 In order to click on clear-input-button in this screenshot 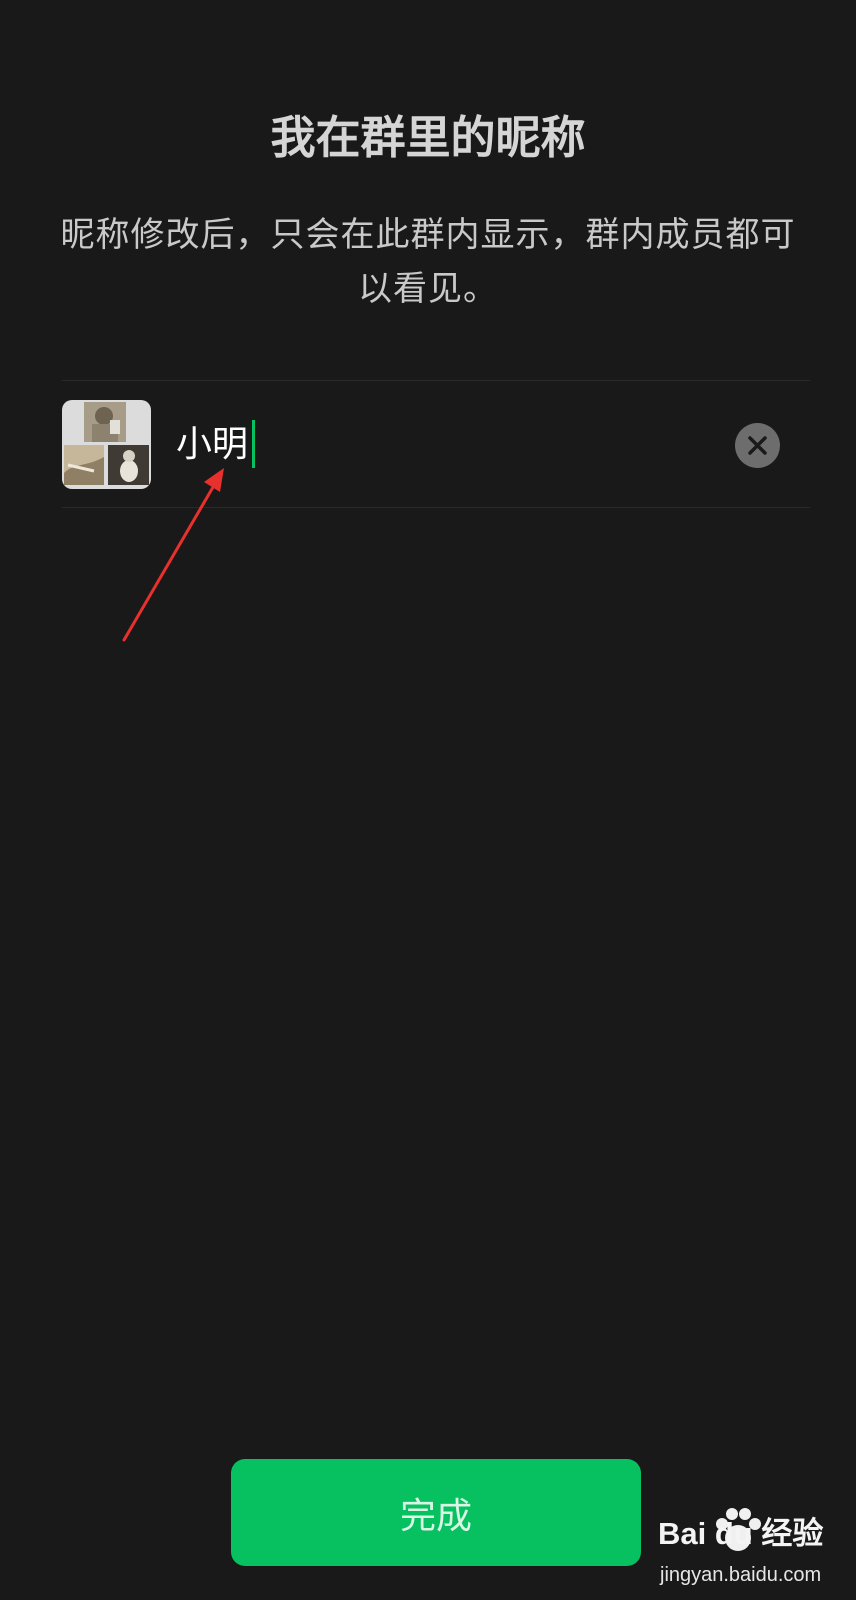, I will do `click(757, 445)`.